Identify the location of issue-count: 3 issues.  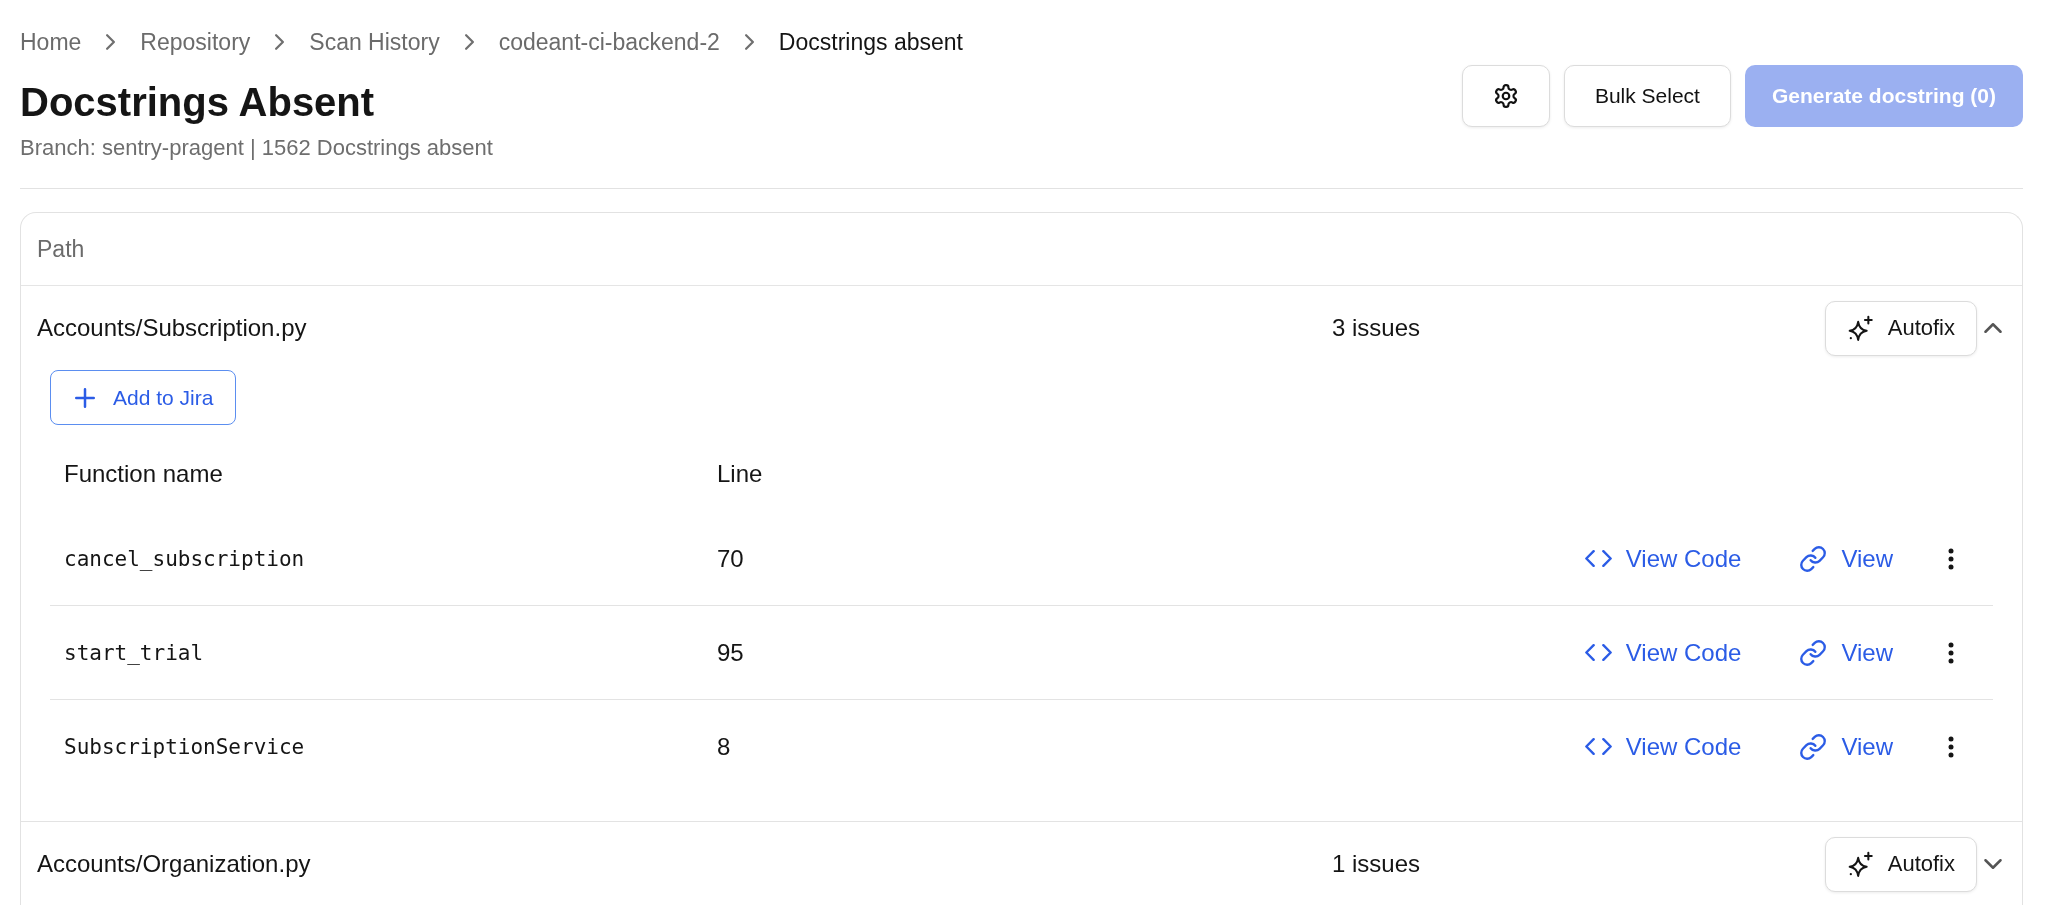
(1376, 328).